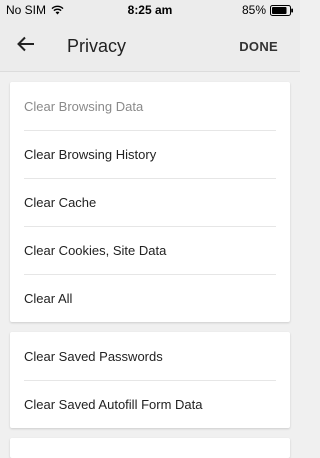 The height and width of the screenshot is (458, 320). Describe the element at coordinates (150, 356) in the screenshot. I see `clear-saved-passwords-item: Clear Saved Passwords` at that location.